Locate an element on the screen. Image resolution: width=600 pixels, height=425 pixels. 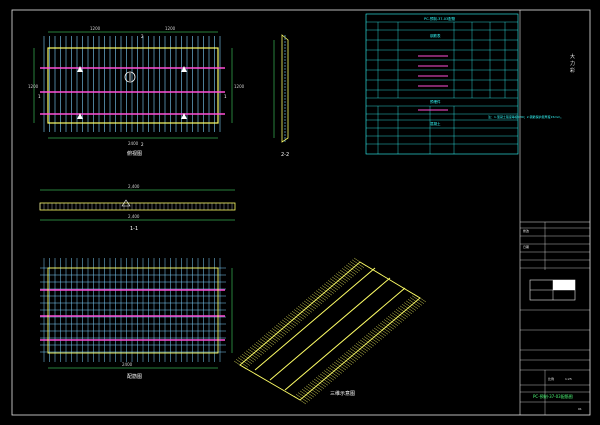
tb-scale-label: 比例 is located at coordinates (551, 378).